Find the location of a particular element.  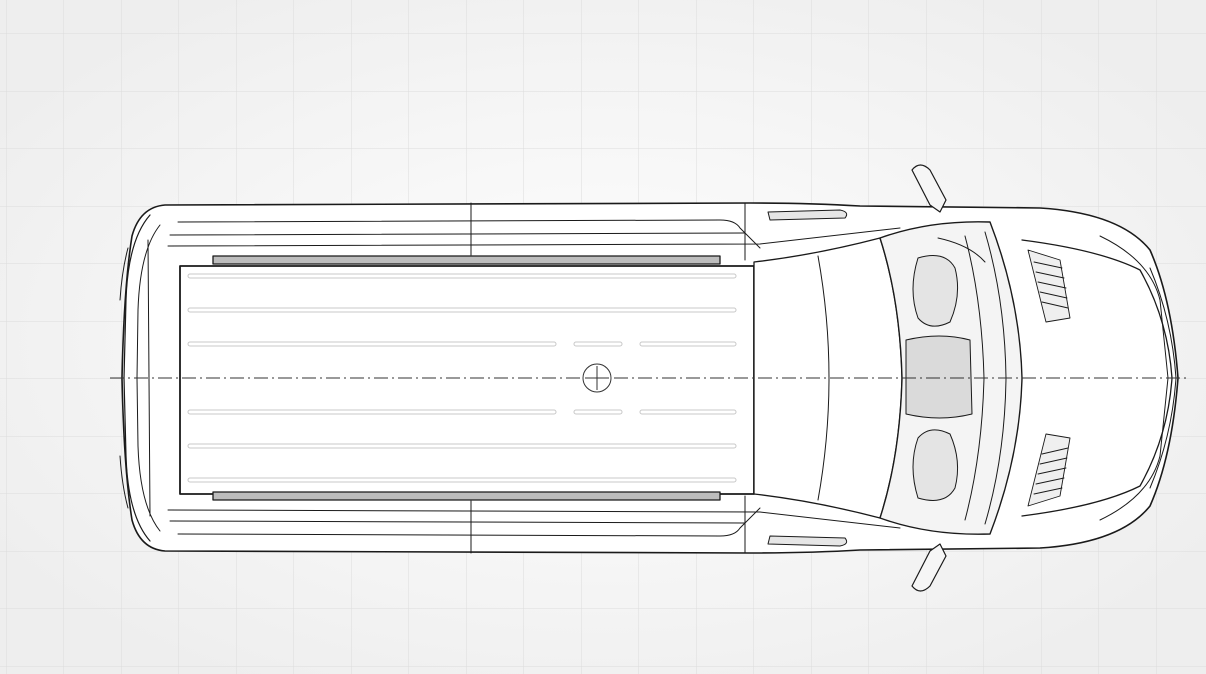

door-handle-bottom is located at coordinates (807, 541).